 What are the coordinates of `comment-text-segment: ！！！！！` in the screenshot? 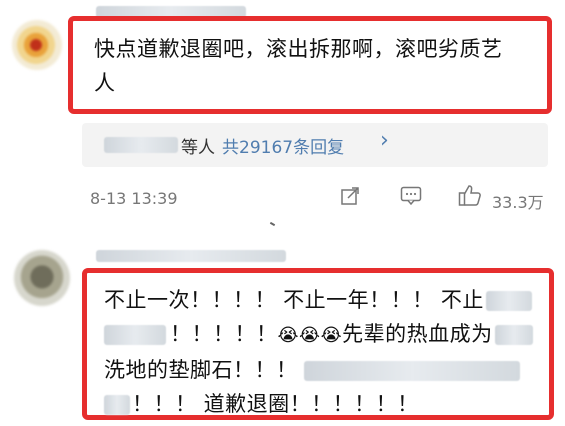 It's located at (224, 334).